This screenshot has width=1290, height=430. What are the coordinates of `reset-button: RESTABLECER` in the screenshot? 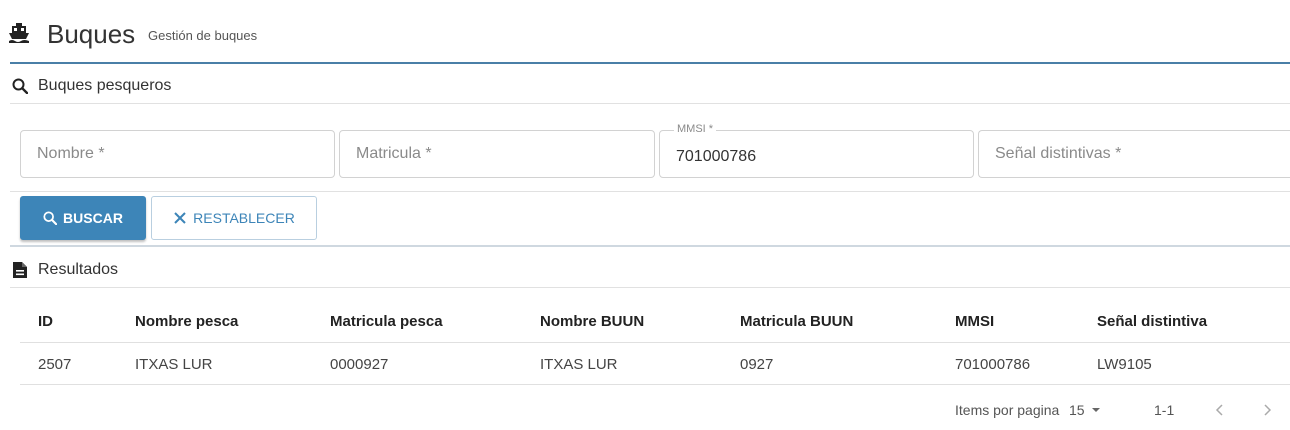 It's located at (234, 218).